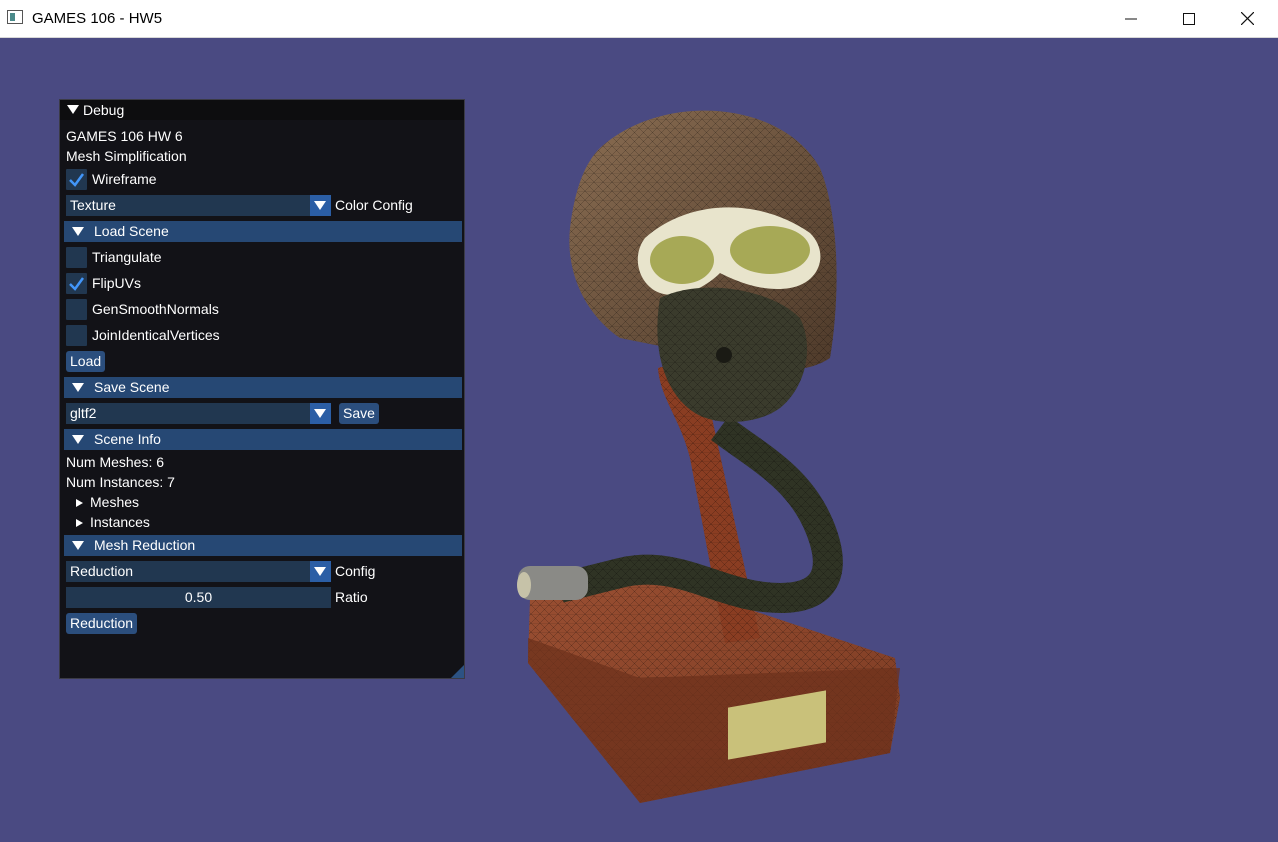 This screenshot has width=1278, height=842. I want to click on reduction-config-value: Reduction, so click(102, 571).